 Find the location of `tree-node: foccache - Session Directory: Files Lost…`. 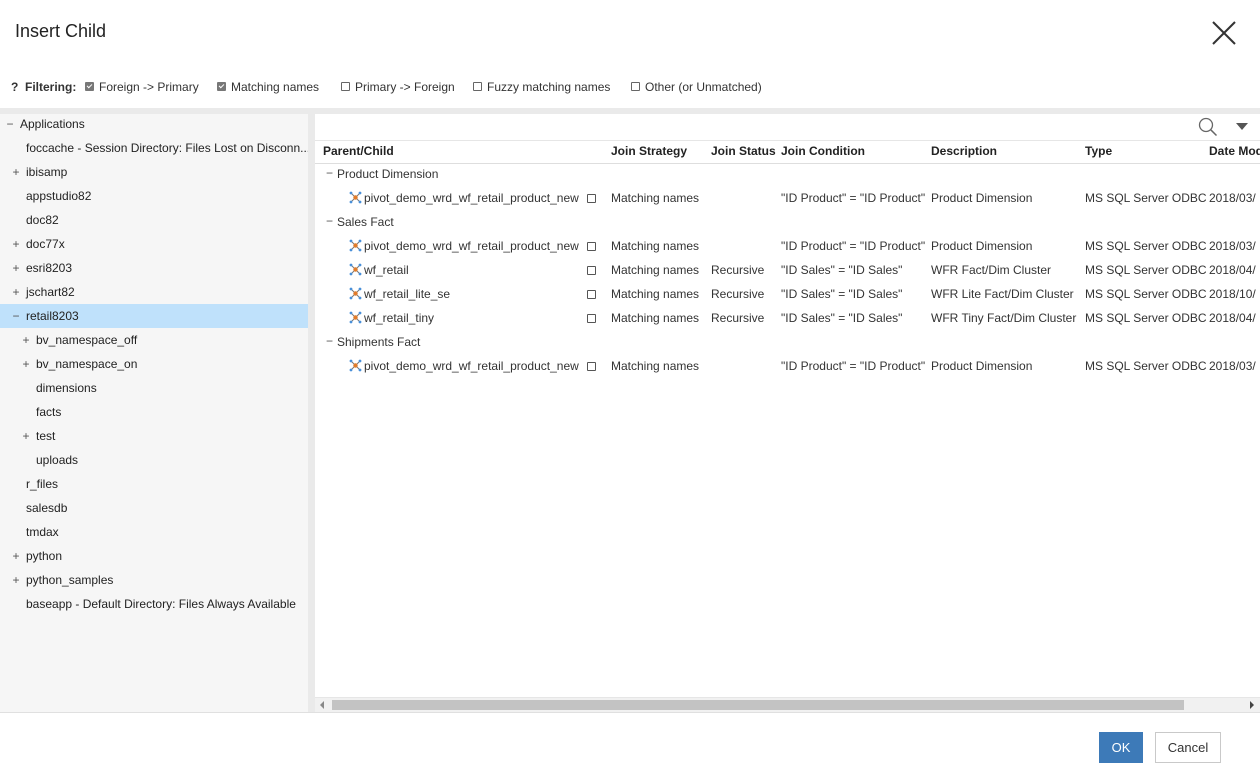

tree-node: foccache - Session Directory: Files Lost… is located at coordinates (154, 148).